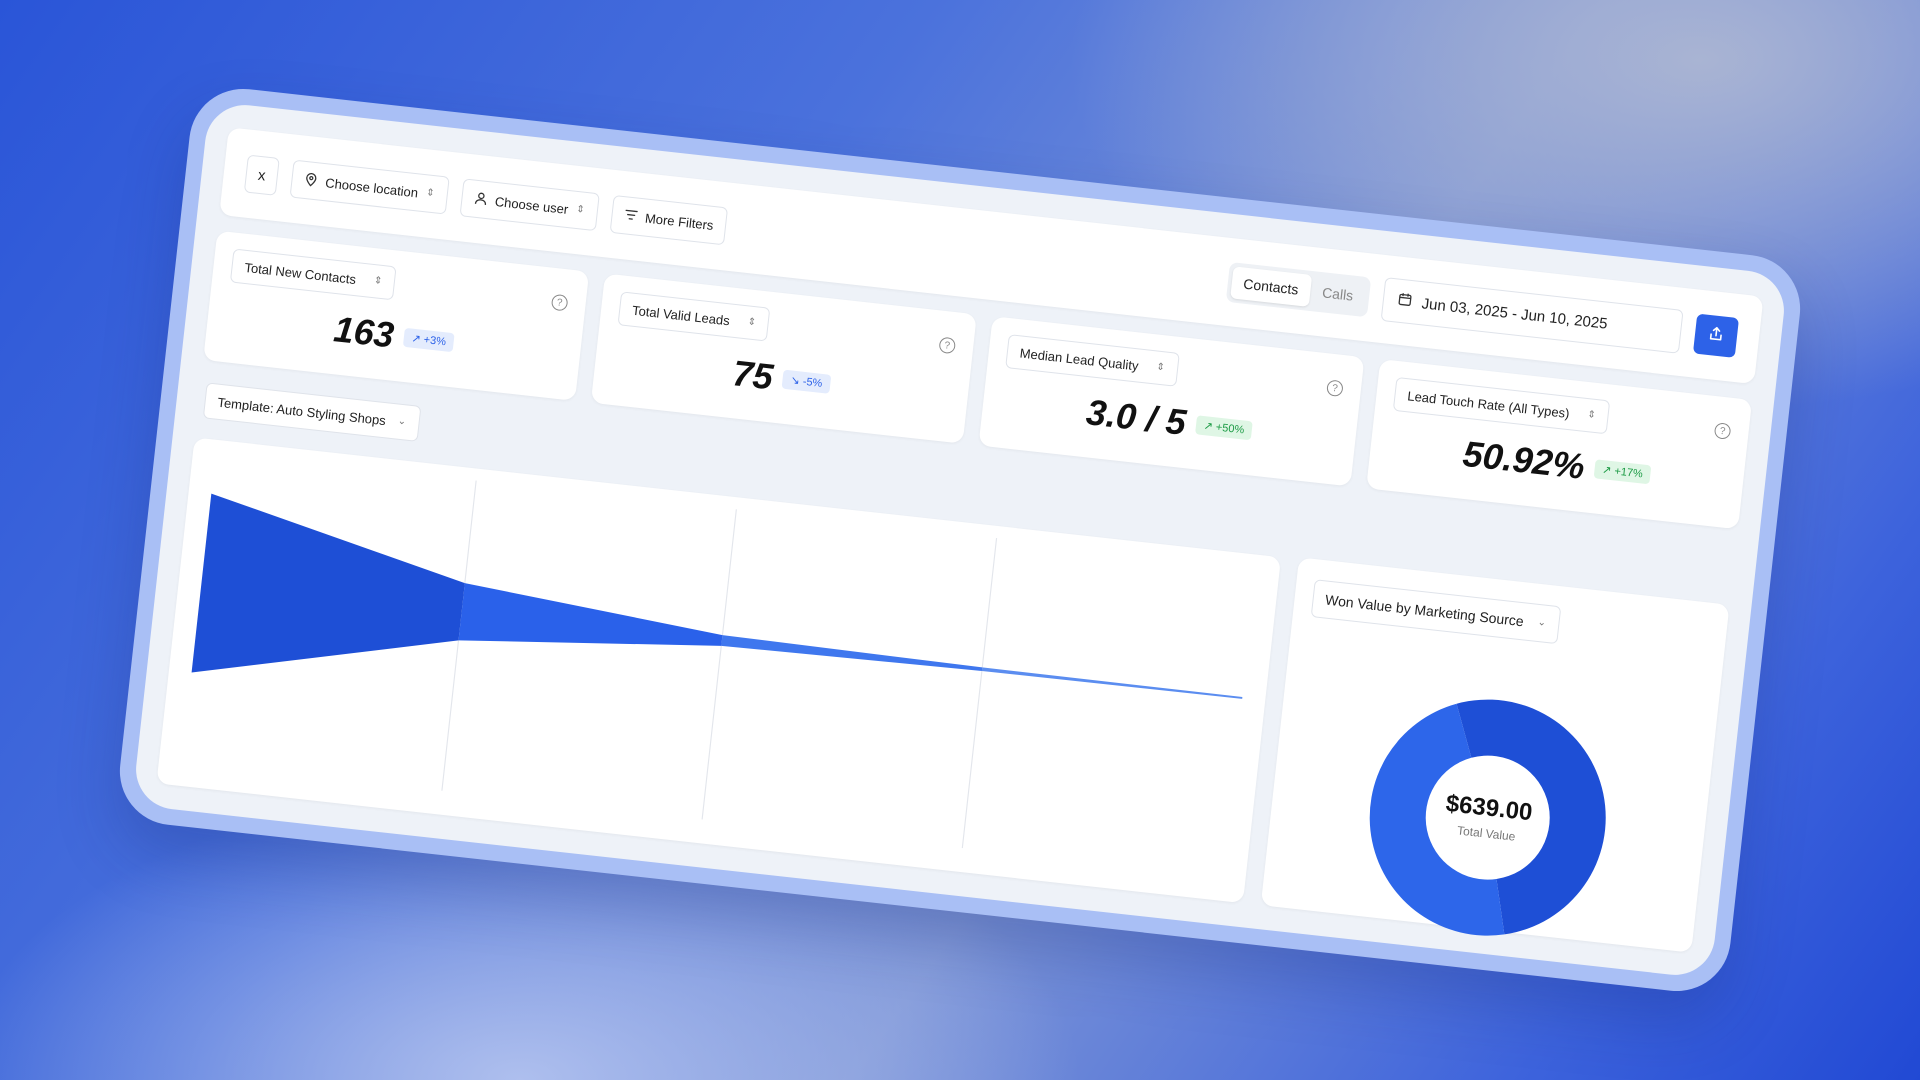 The image size is (1920, 1080). I want to click on donut-total: $639.00, so click(1489, 808).